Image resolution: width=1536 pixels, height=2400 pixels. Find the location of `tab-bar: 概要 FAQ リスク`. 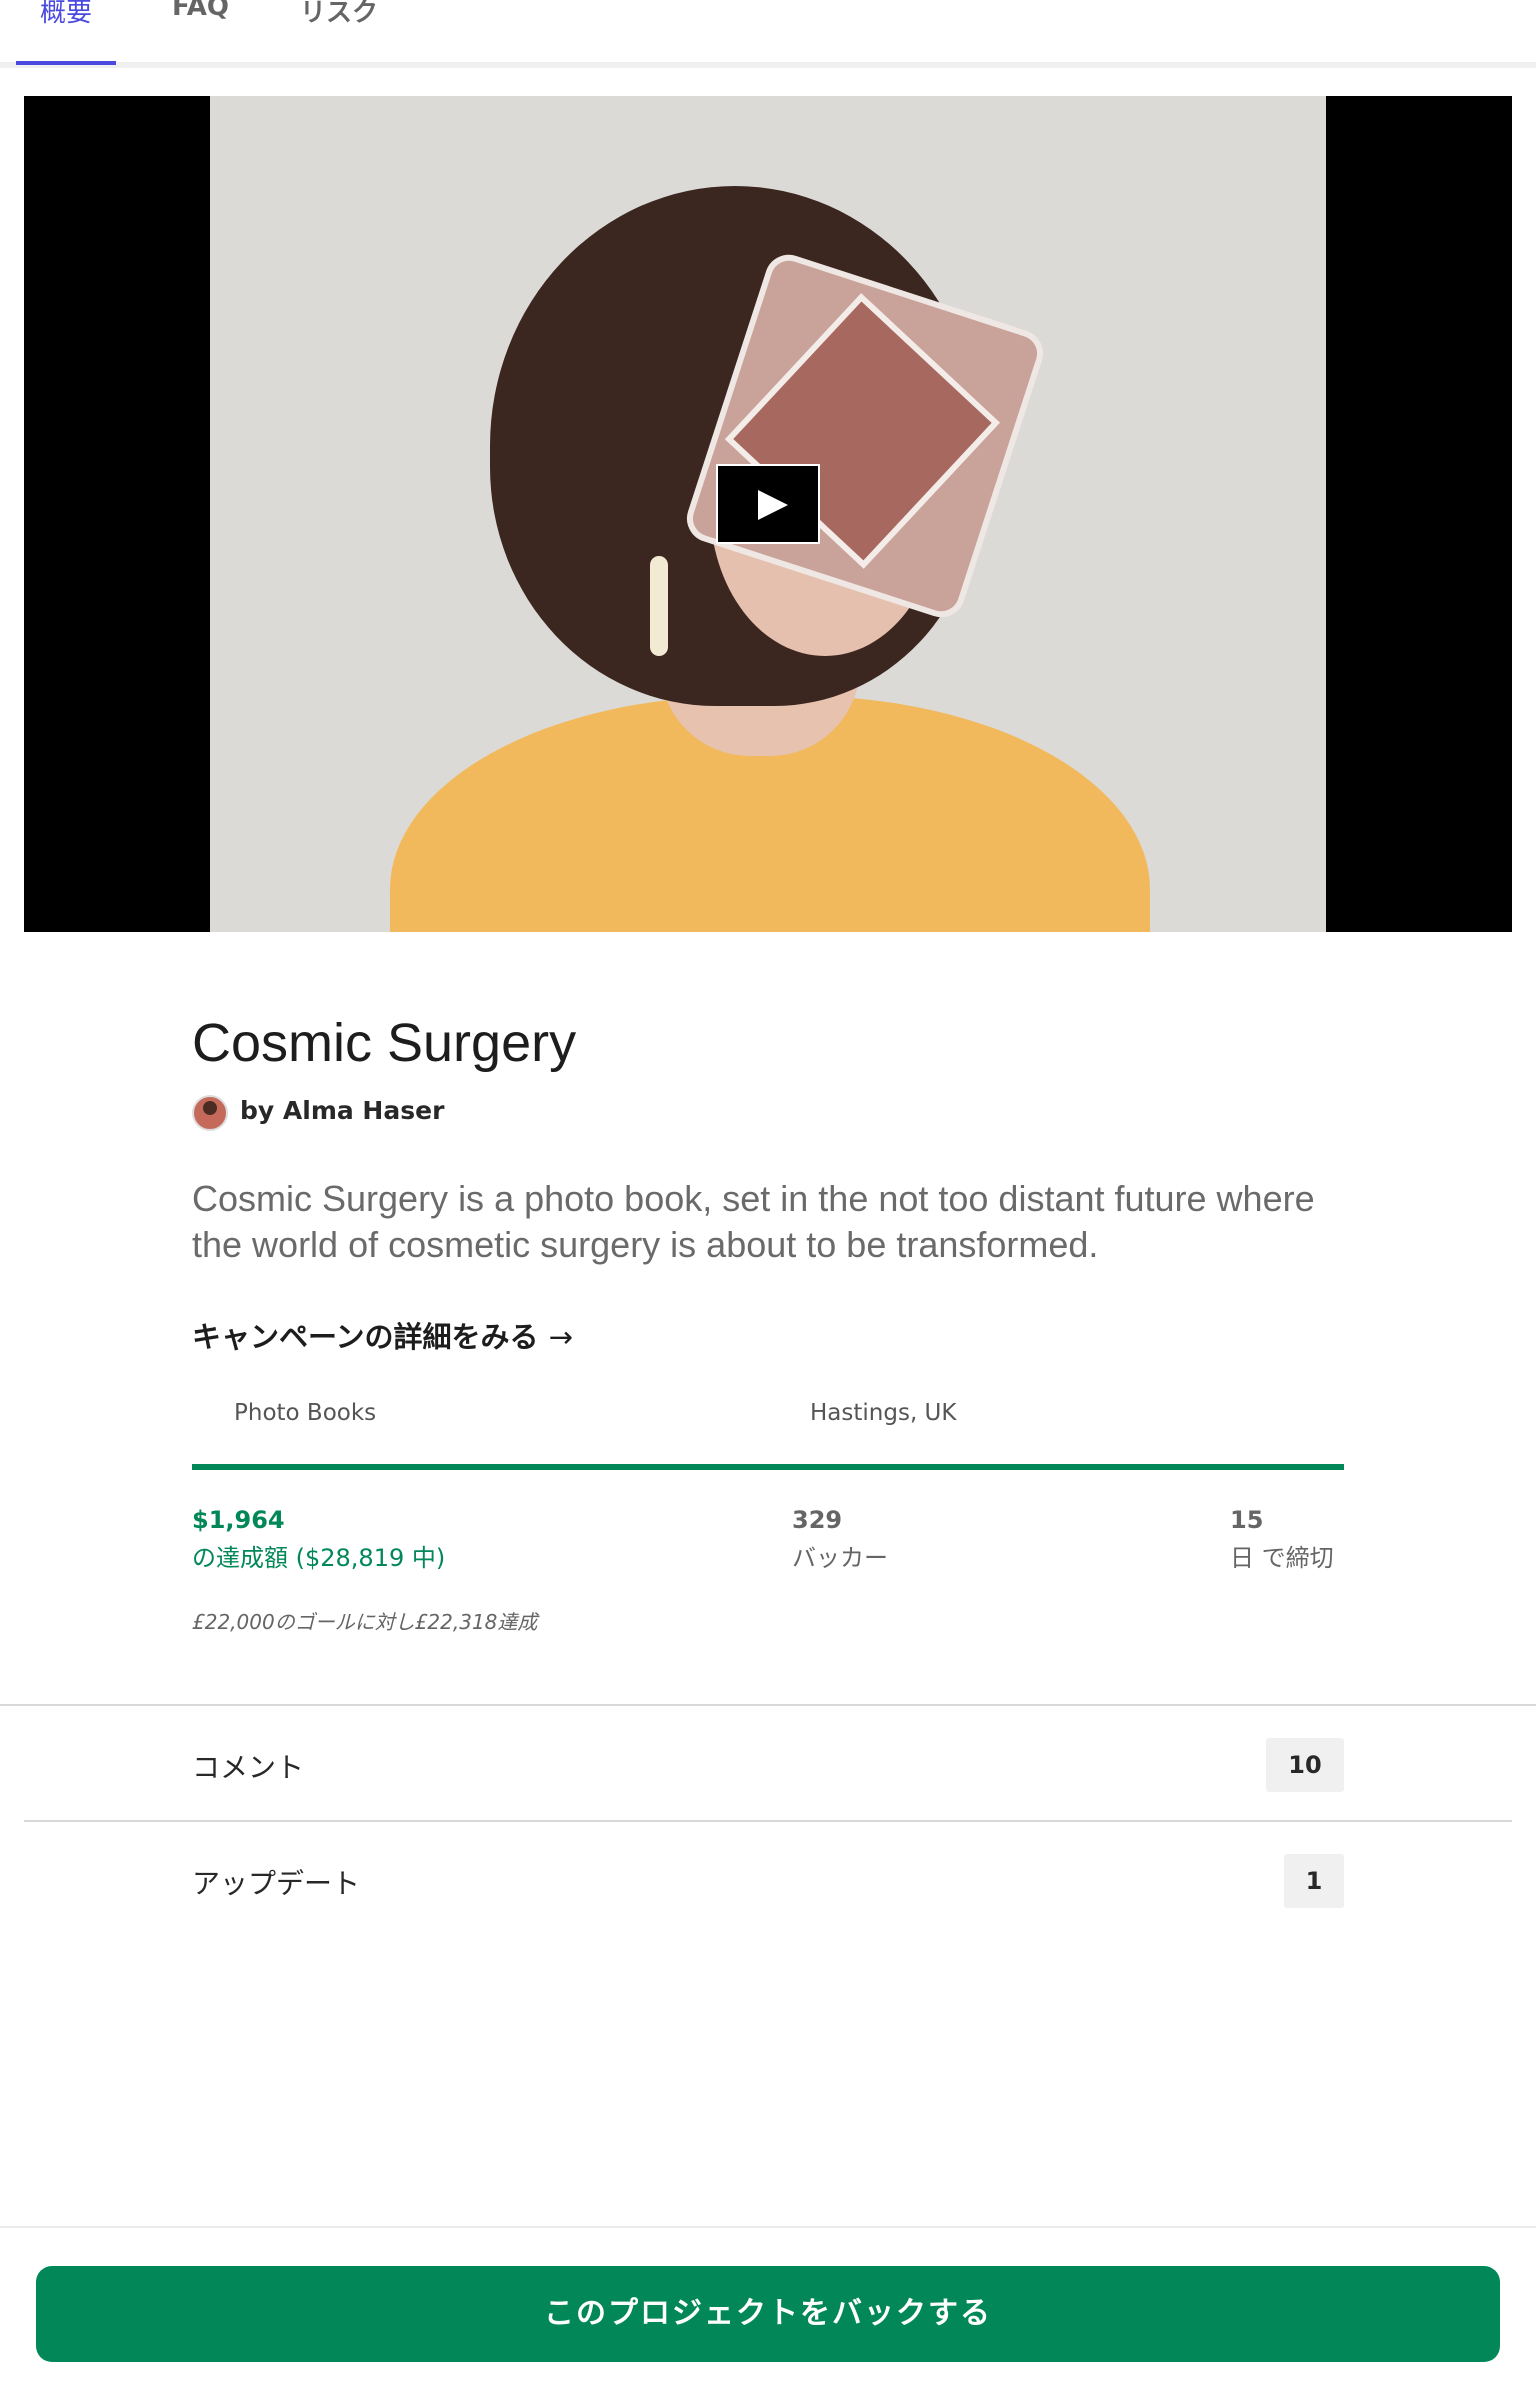

tab-bar: 概要 FAQ リスク is located at coordinates (768, 34).